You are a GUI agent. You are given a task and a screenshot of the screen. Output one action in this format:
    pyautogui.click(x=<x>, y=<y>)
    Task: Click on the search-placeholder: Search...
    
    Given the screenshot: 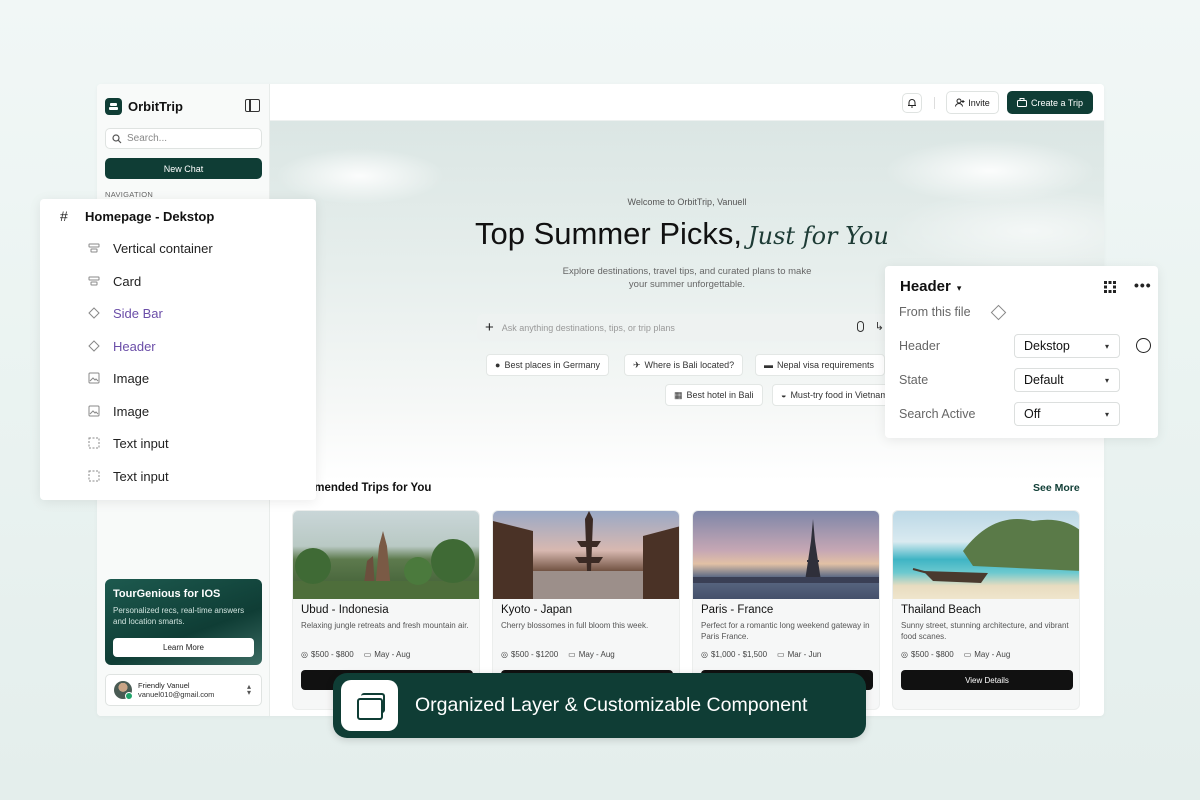 What is the action you would take?
    pyautogui.click(x=147, y=138)
    